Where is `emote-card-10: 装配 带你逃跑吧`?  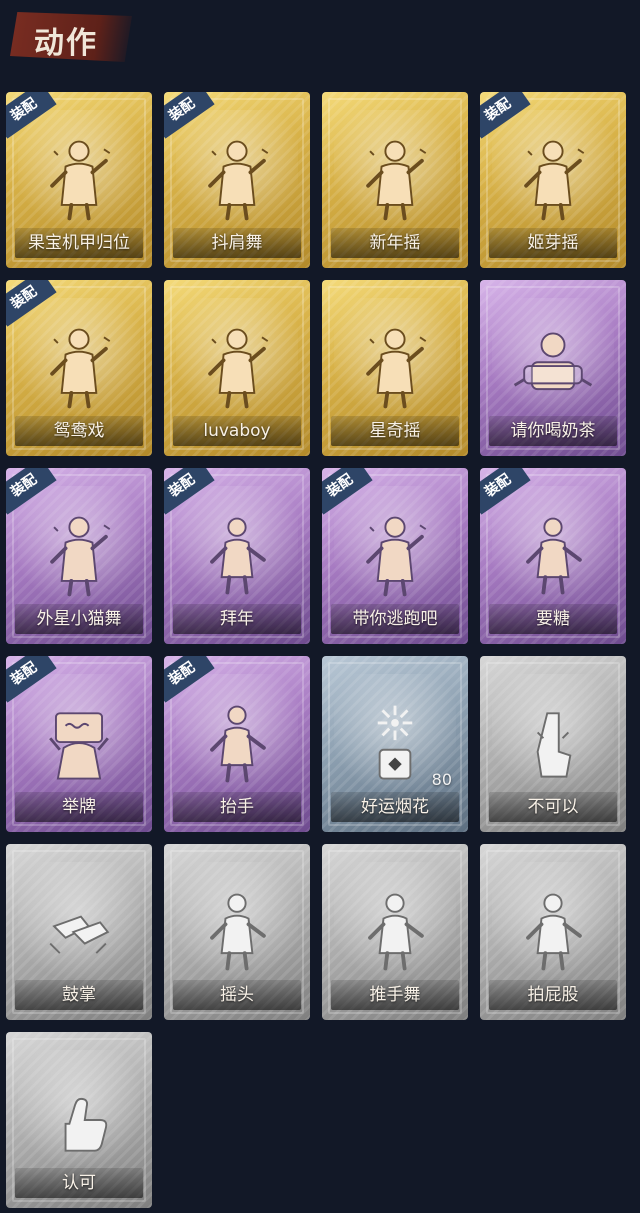 emote-card-10: 装配 带你逃跑吧 is located at coordinates (395, 556).